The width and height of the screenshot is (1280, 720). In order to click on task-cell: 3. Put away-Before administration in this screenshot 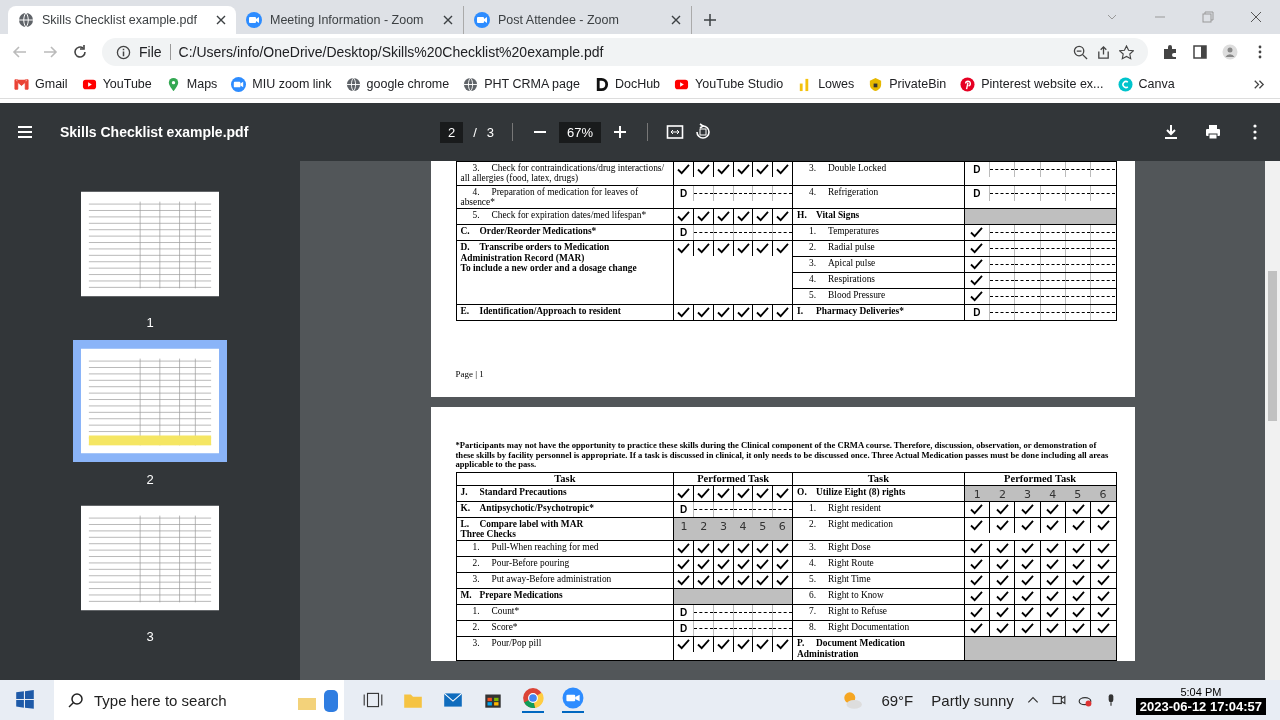, I will do `click(565, 580)`.